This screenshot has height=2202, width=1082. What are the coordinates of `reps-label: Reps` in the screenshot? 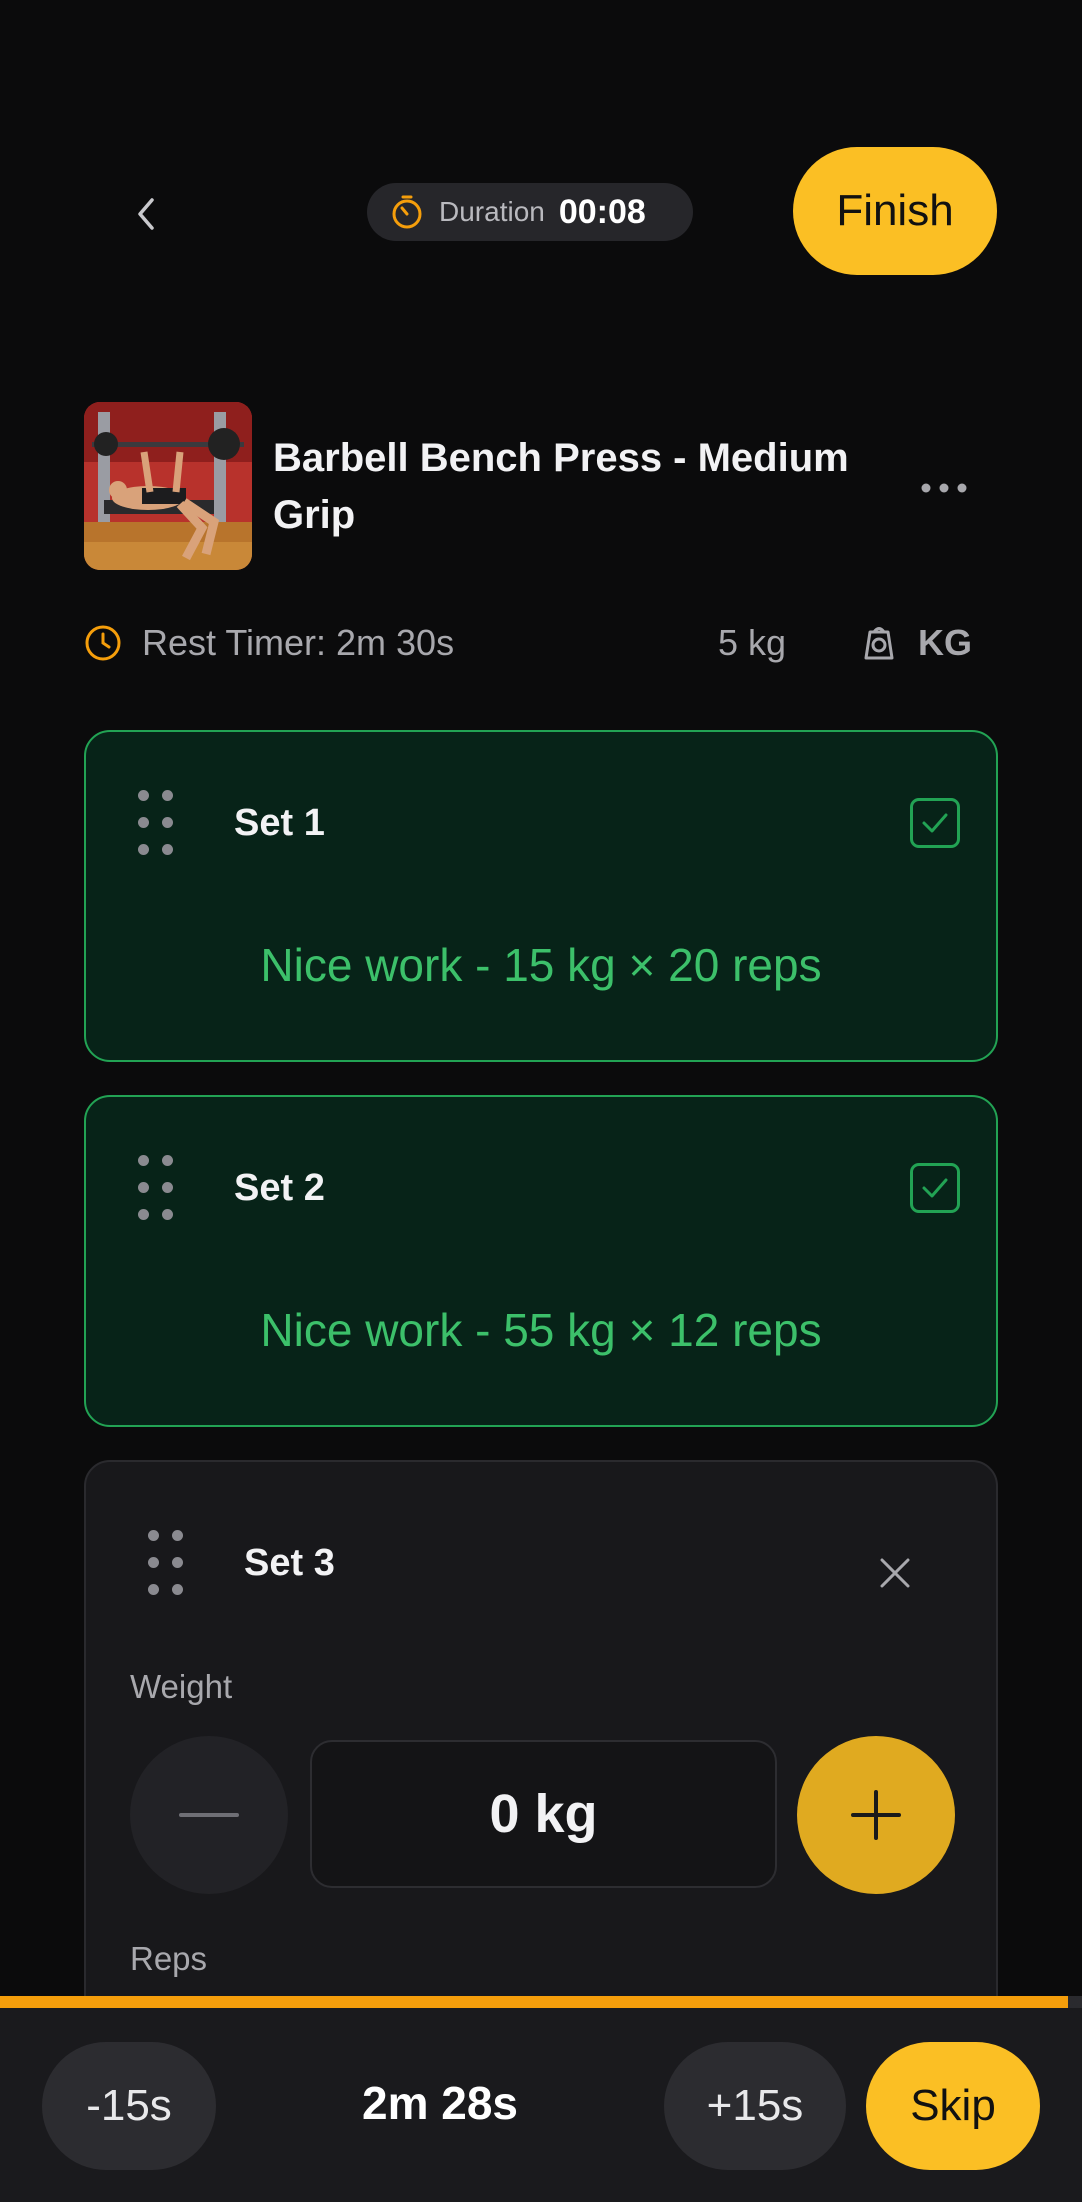 It's located at (169, 1958).